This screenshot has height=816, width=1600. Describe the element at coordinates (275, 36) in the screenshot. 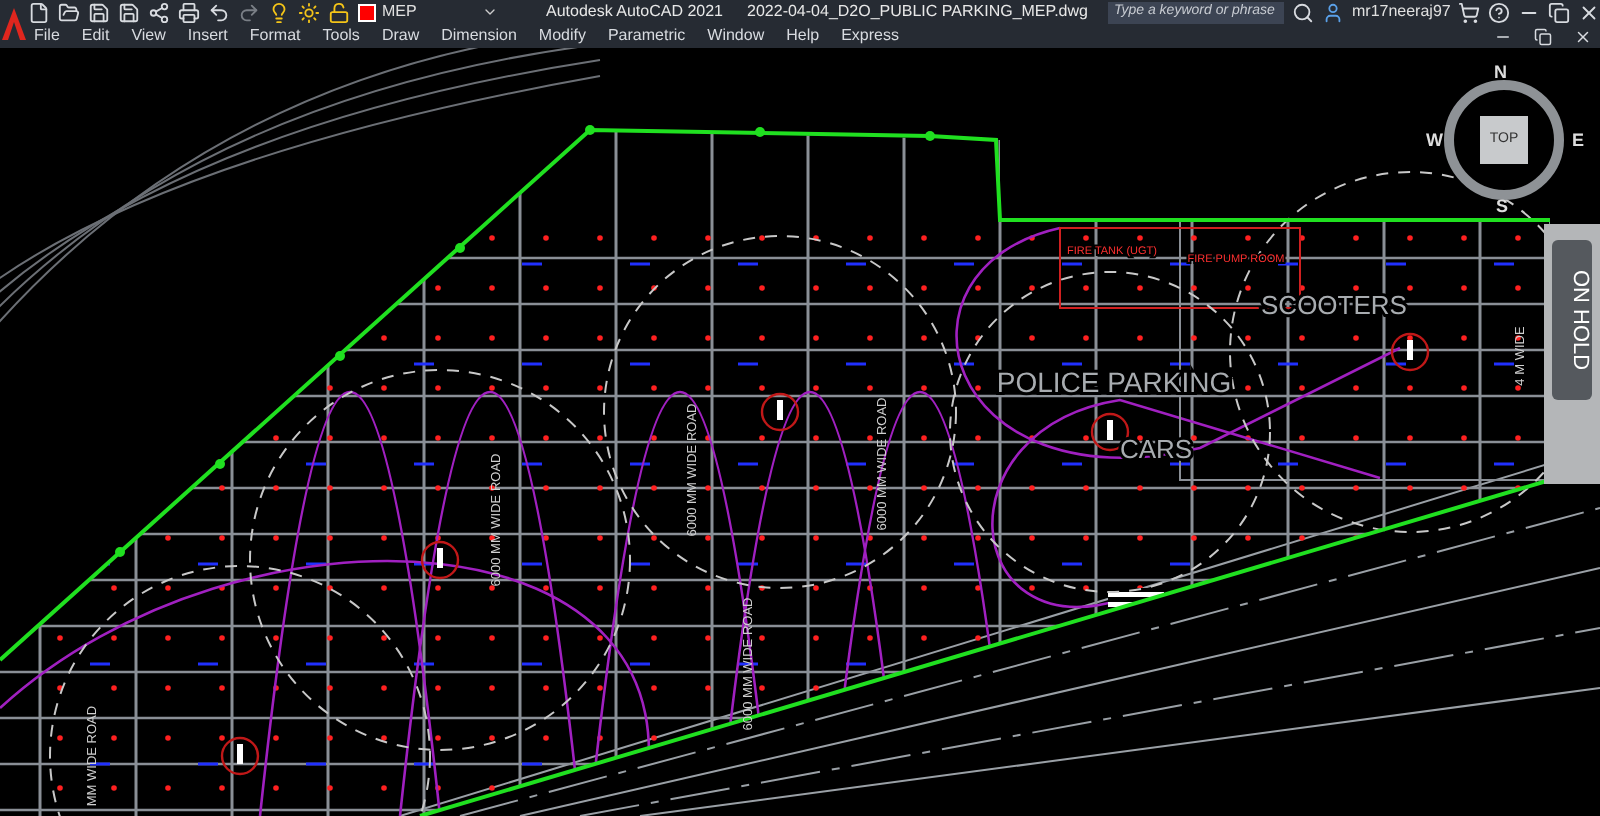

I see `menu-item: Format` at that location.